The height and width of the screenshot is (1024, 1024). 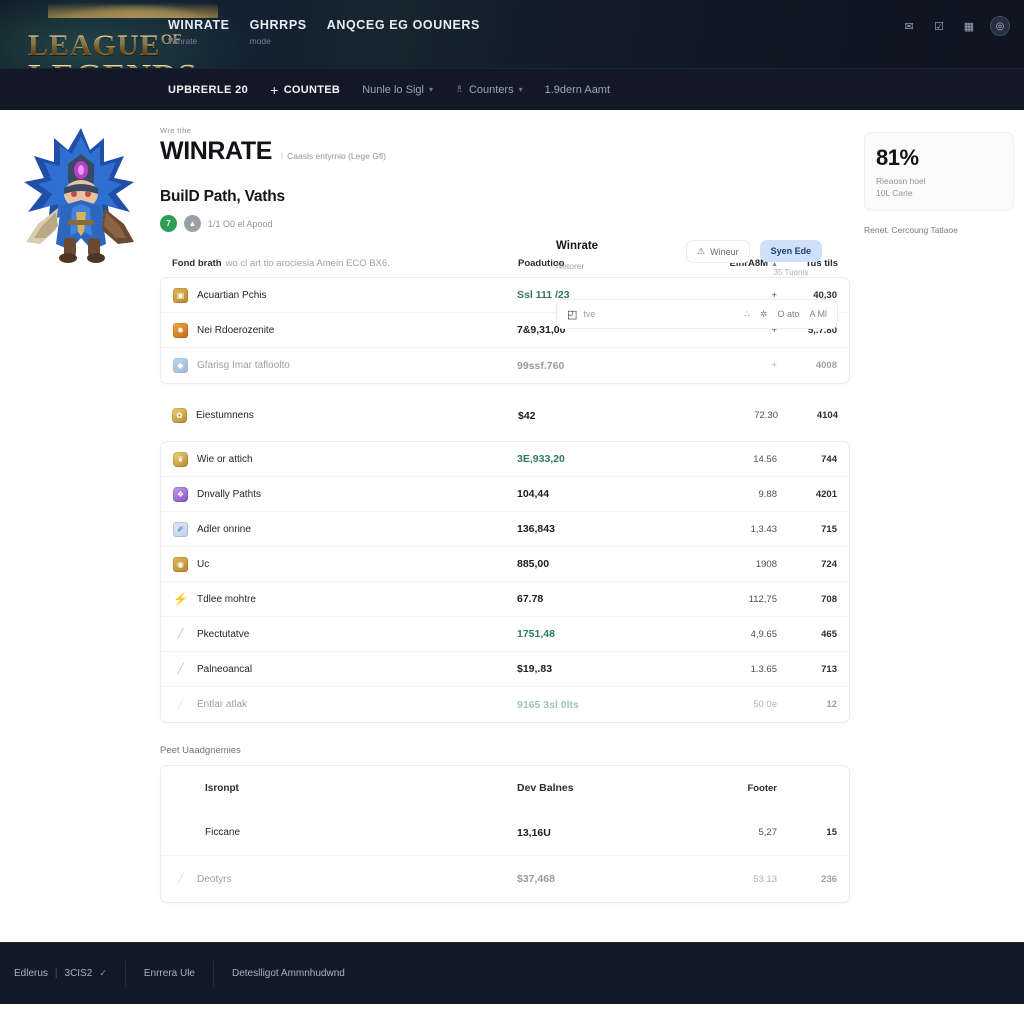 What do you see at coordinates (199, 25) in the screenshot?
I see `banner-nav-title-0: WINRATE` at bounding box center [199, 25].